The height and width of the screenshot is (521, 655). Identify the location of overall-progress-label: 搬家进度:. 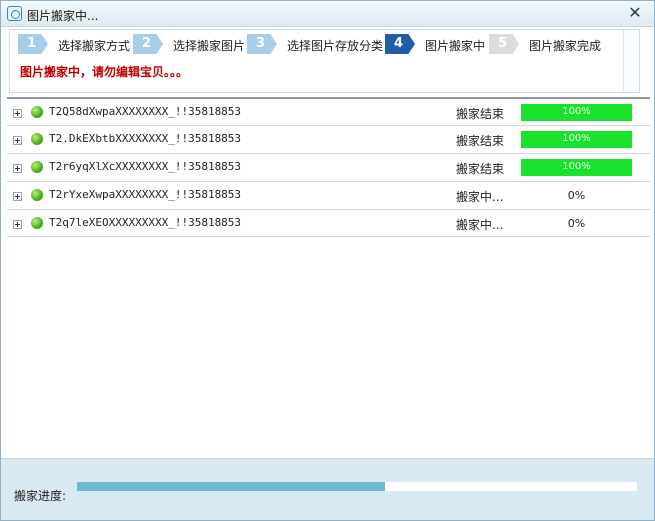
(40, 496).